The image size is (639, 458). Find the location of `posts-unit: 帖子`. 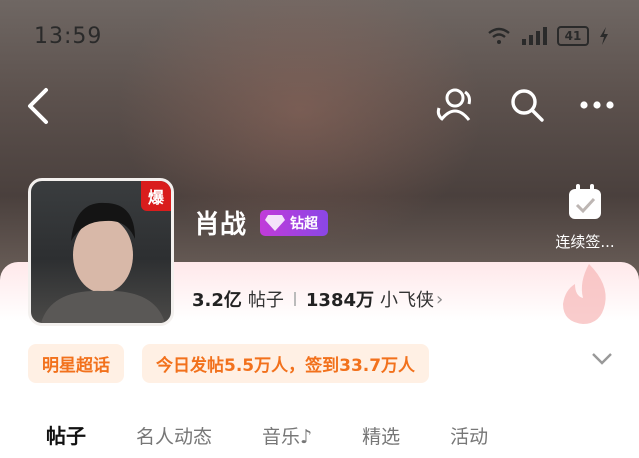

posts-unit: 帖子 is located at coordinates (265, 300).